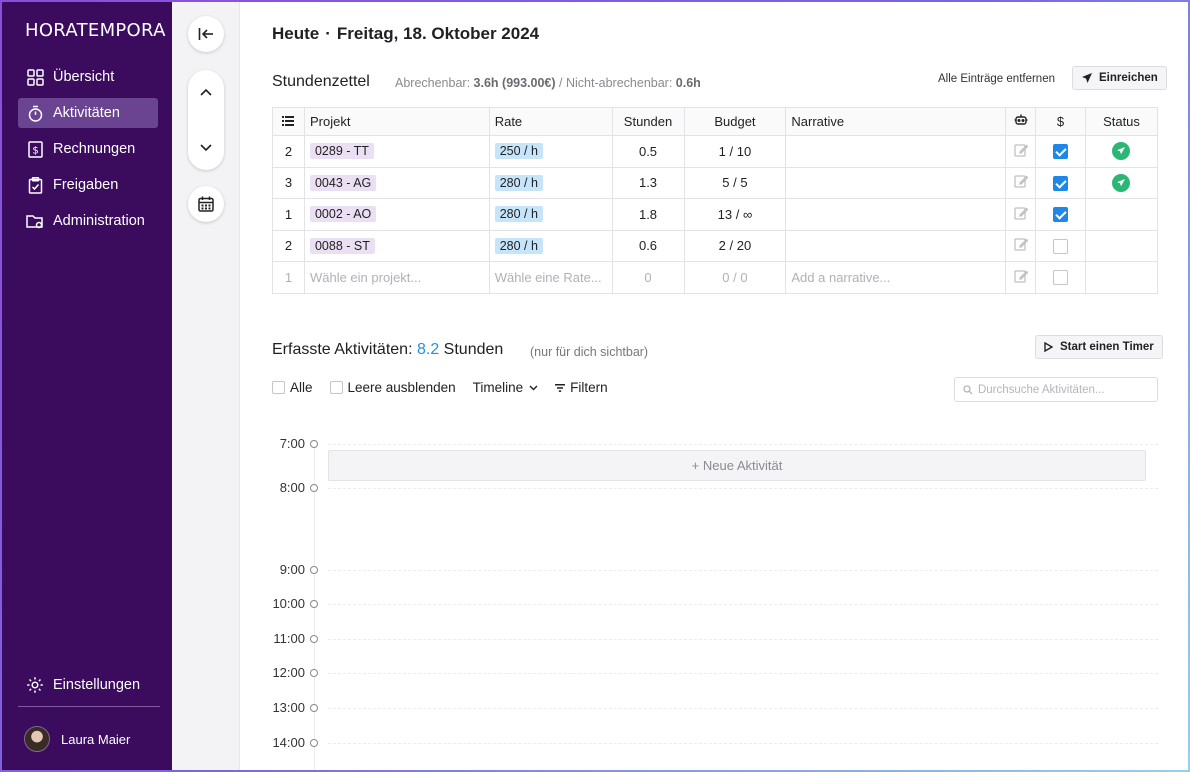  Describe the element at coordinates (648, 214) in the screenshot. I see `hours-value: 1.8` at that location.